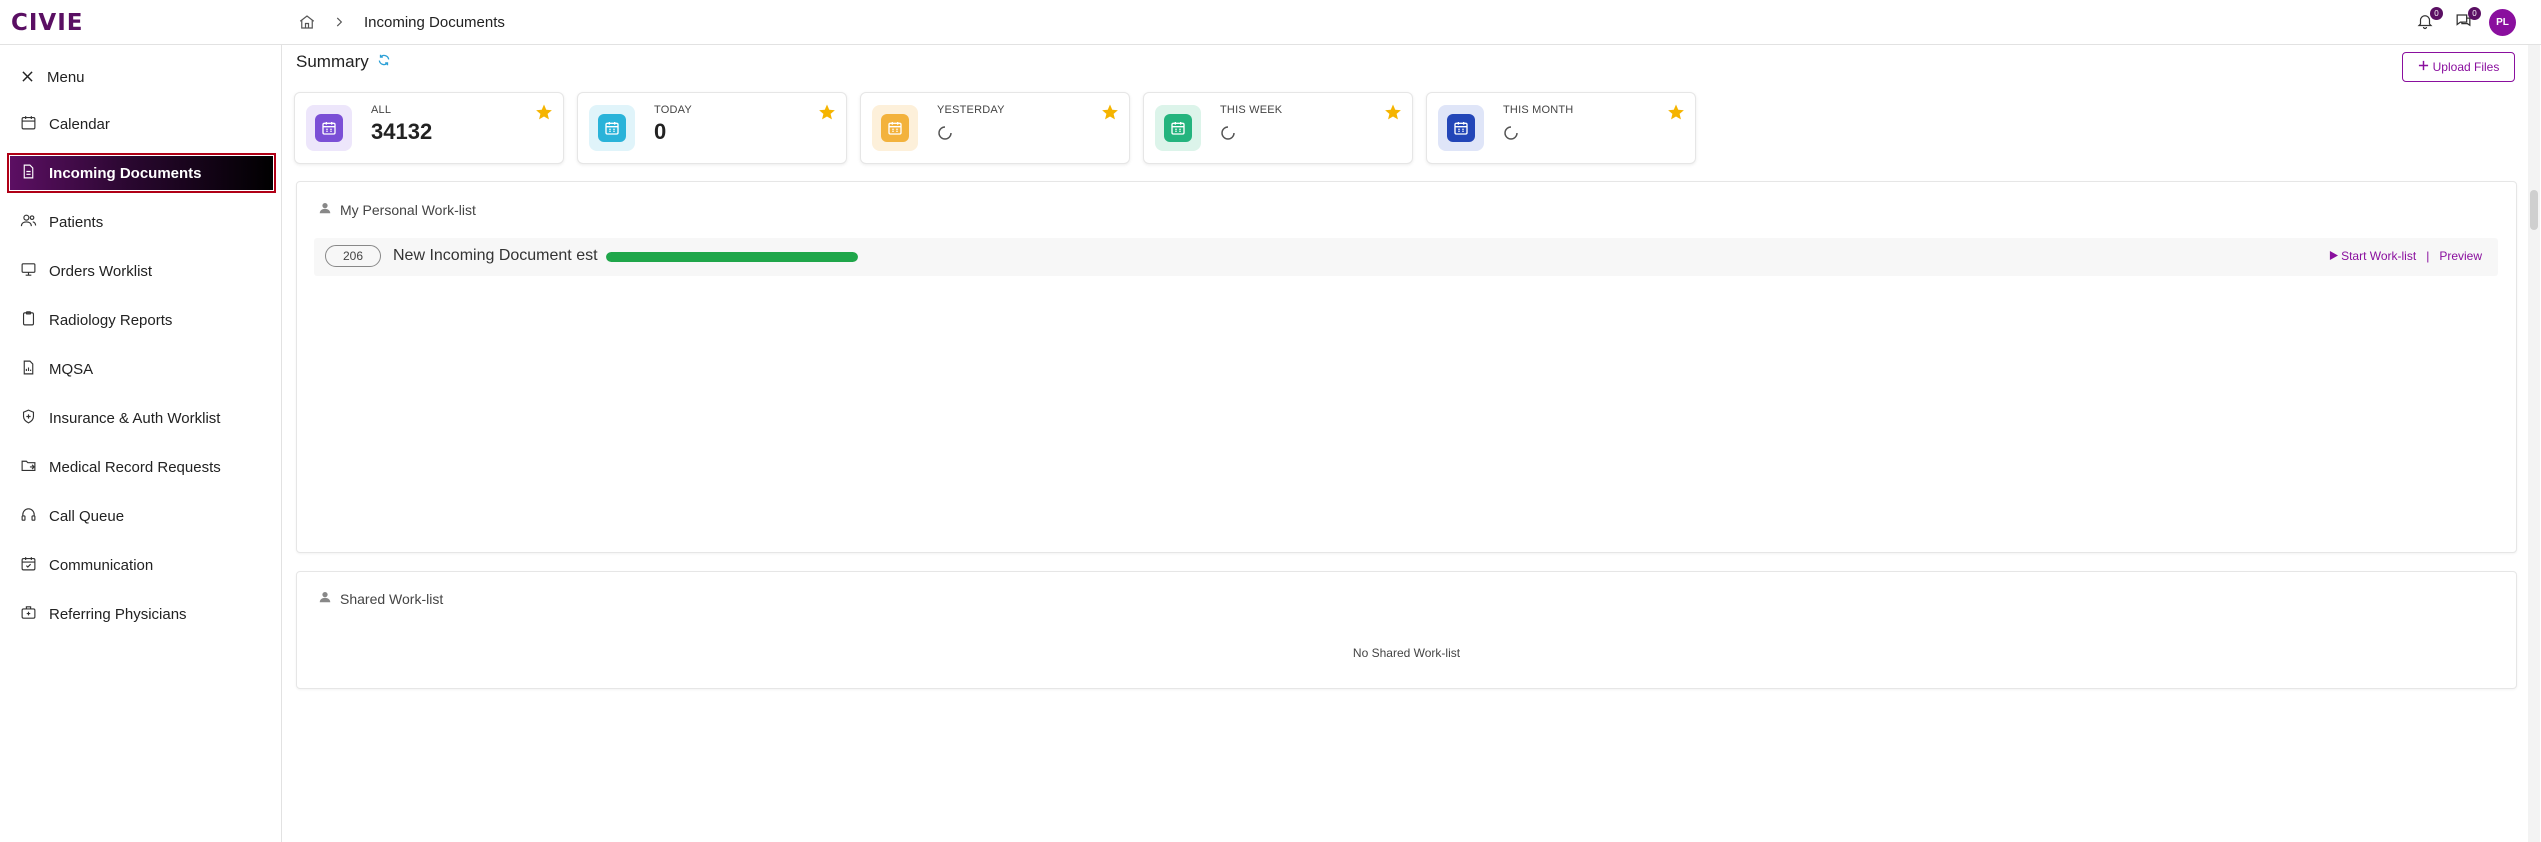 This screenshot has width=2541, height=842. What do you see at coordinates (28, 565) in the screenshot?
I see `calendar-check-icon` at bounding box center [28, 565].